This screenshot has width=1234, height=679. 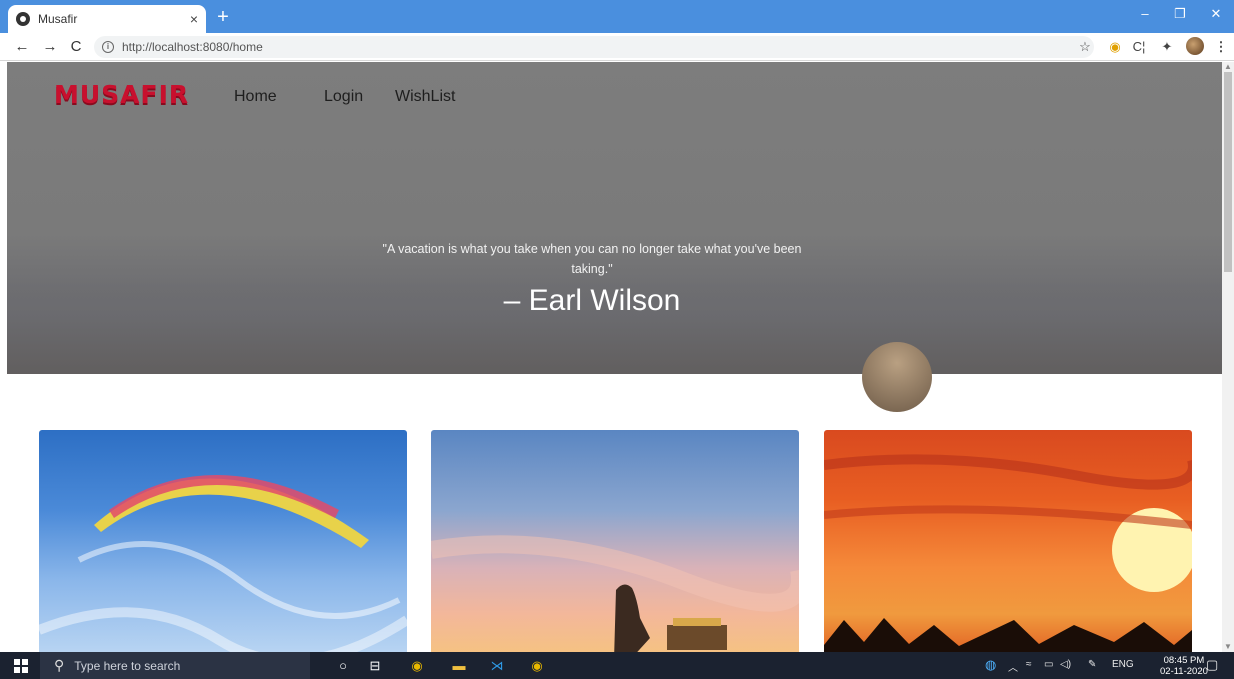 I want to click on battery-icon: ▭, so click(x=1048, y=664).